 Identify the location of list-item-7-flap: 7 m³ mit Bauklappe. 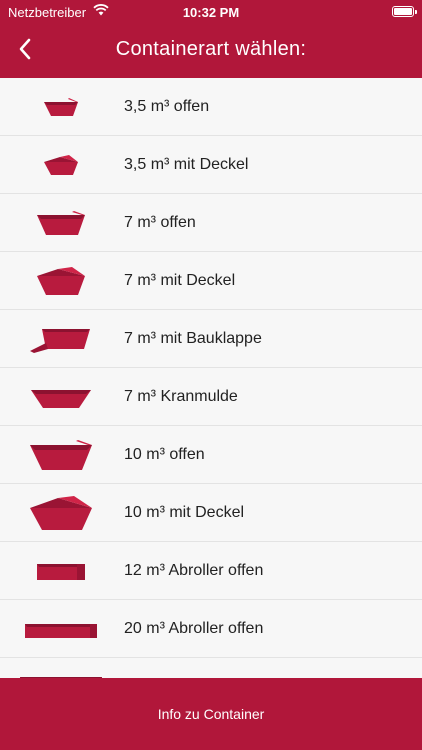
(211, 339).